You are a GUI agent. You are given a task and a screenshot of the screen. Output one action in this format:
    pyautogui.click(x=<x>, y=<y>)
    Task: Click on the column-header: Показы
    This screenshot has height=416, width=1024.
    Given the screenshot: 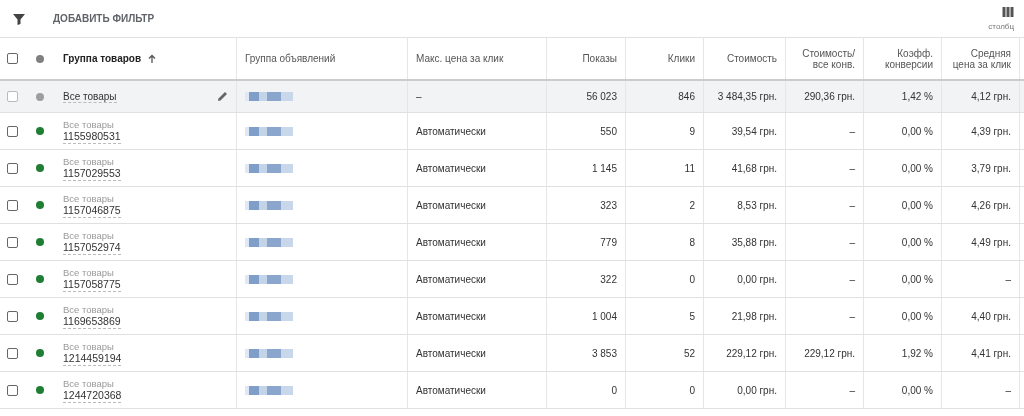 What is the action you would take?
    pyautogui.click(x=599, y=58)
    